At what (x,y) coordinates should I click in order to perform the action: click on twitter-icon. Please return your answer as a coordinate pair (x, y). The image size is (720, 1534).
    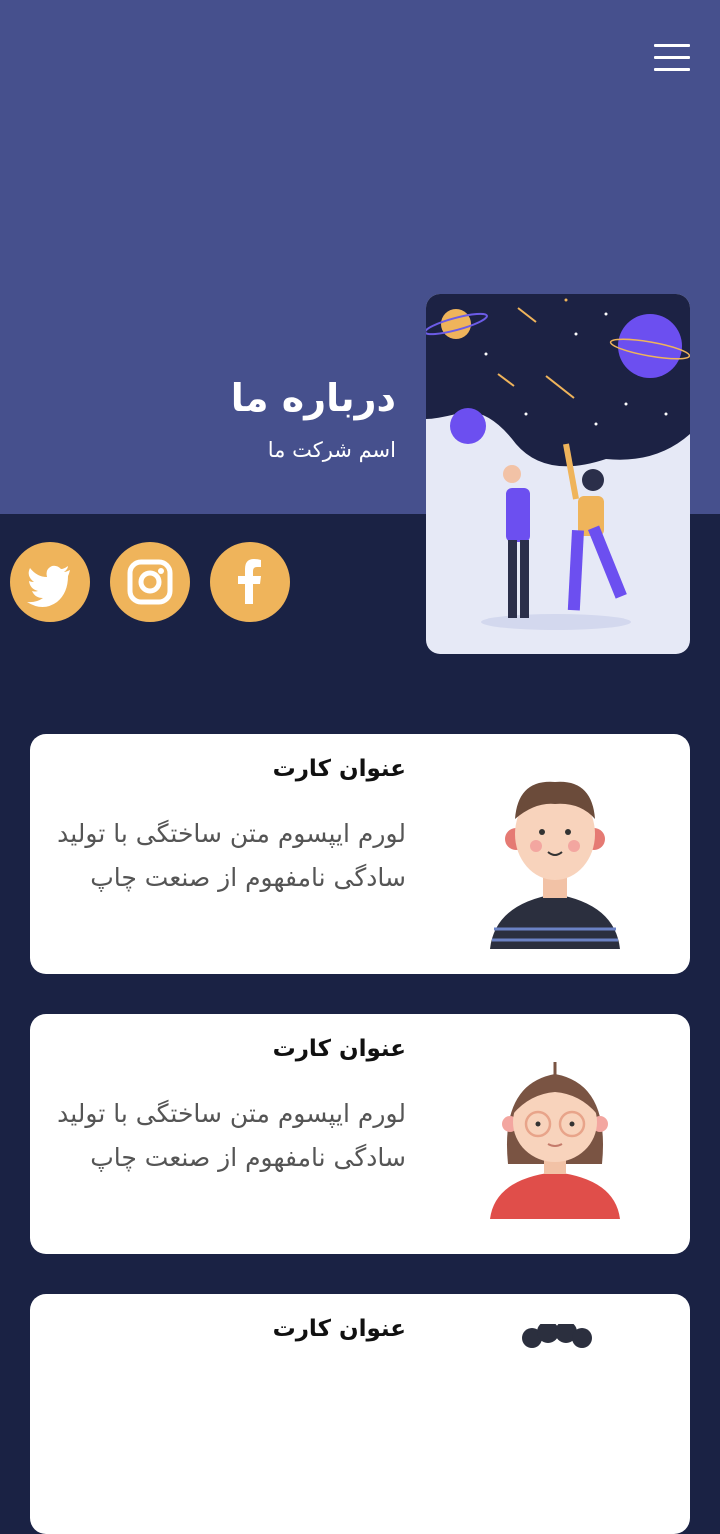
    Looking at the image, I should click on (50, 582).